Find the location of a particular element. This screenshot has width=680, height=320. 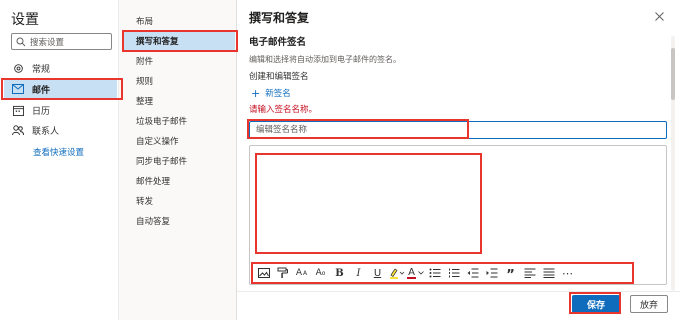

signature-name-error: 请输入签名名称。 is located at coordinates (283, 110).